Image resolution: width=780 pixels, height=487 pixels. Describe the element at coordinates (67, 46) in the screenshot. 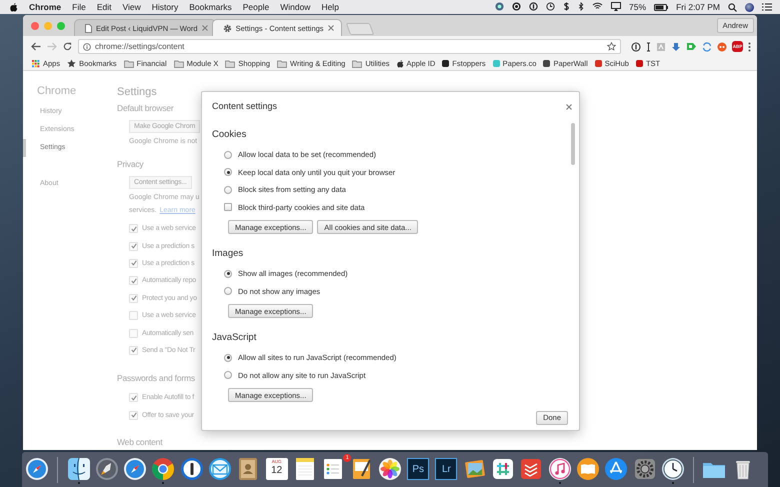

I see `reload-icon` at that location.